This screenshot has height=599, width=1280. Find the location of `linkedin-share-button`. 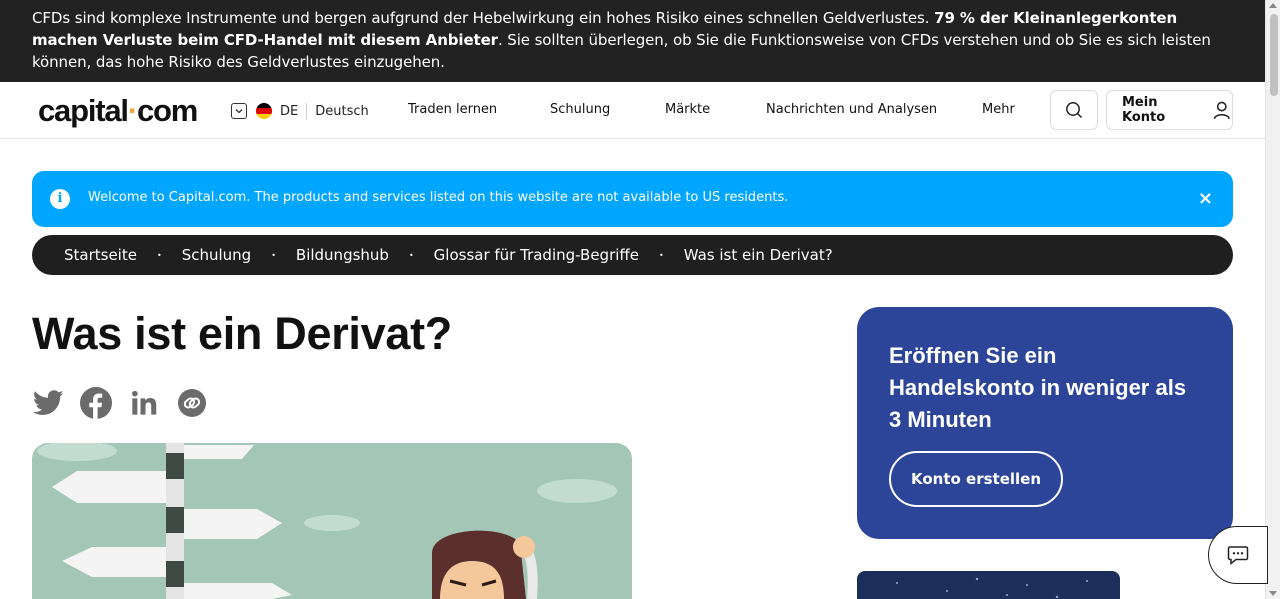

linkedin-share-button is located at coordinates (144, 403).